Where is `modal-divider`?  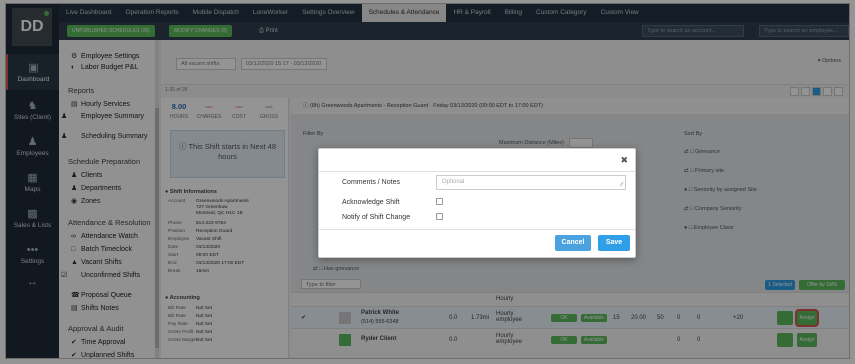 modal-divider is located at coordinates (477, 171).